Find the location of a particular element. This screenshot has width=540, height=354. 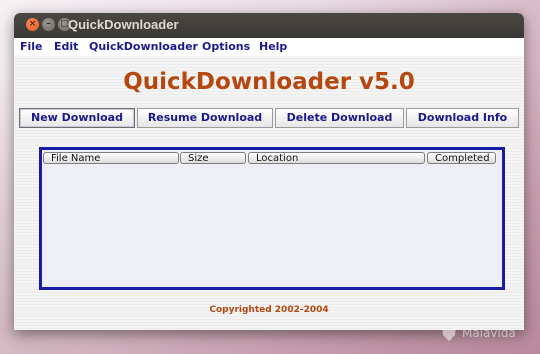

app-heading: QuickDownloader v5.0 is located at coordinates (269, 82).